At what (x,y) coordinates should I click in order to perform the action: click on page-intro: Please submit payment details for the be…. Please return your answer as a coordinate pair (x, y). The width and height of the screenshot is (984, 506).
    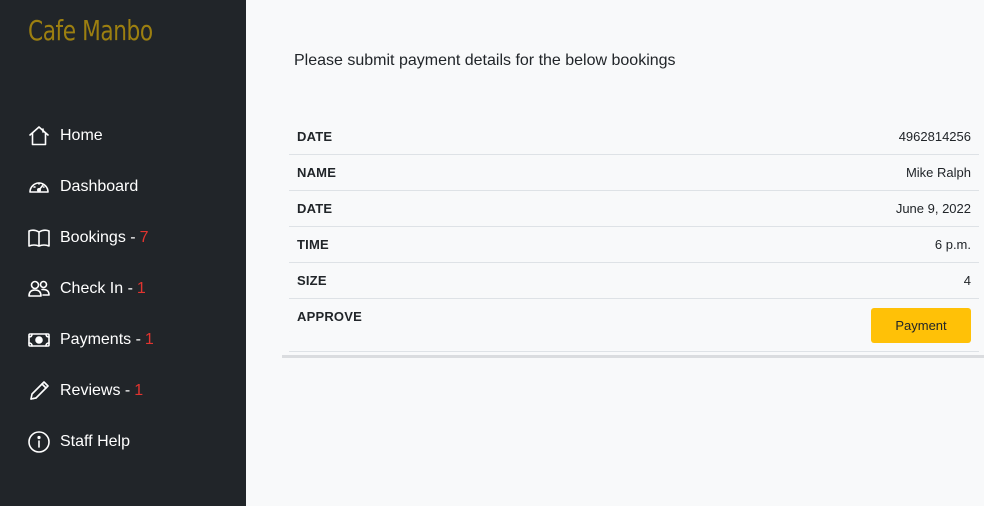
    Looking at the image, I should click on (485, 60).